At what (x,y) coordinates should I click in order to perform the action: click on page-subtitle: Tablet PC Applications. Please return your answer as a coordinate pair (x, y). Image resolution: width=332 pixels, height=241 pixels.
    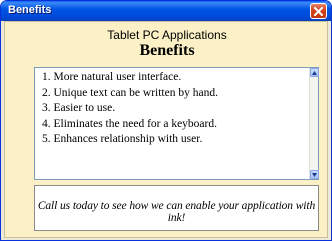
    Looking at the image, I should click on (167, 35).